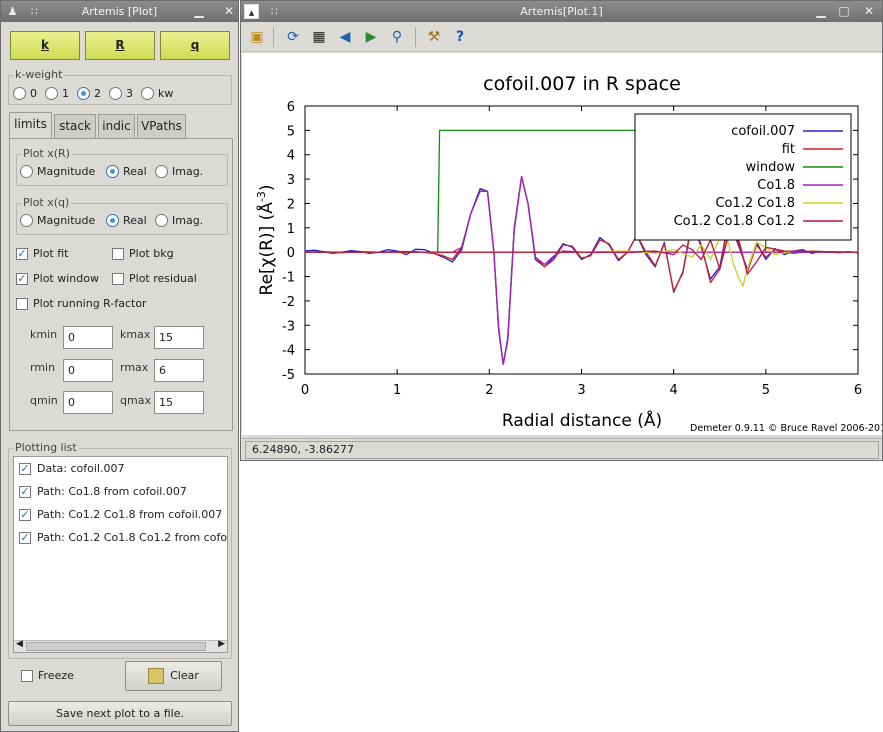 This screenshot has width=883, height=732. Describe the element at coordinates (57, 278) in the screenshot. I see `plot-window-checkbox: ✓ Plot window` at that location.